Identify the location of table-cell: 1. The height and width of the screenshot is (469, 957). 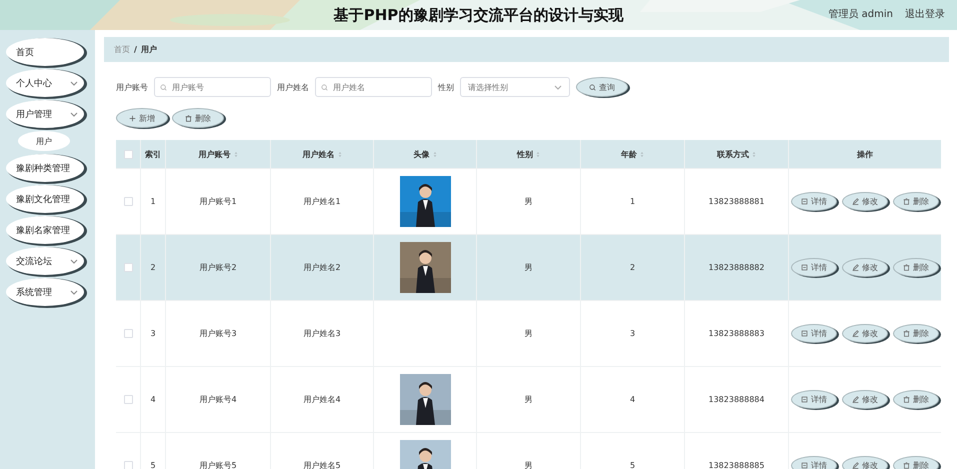
(153, 201).